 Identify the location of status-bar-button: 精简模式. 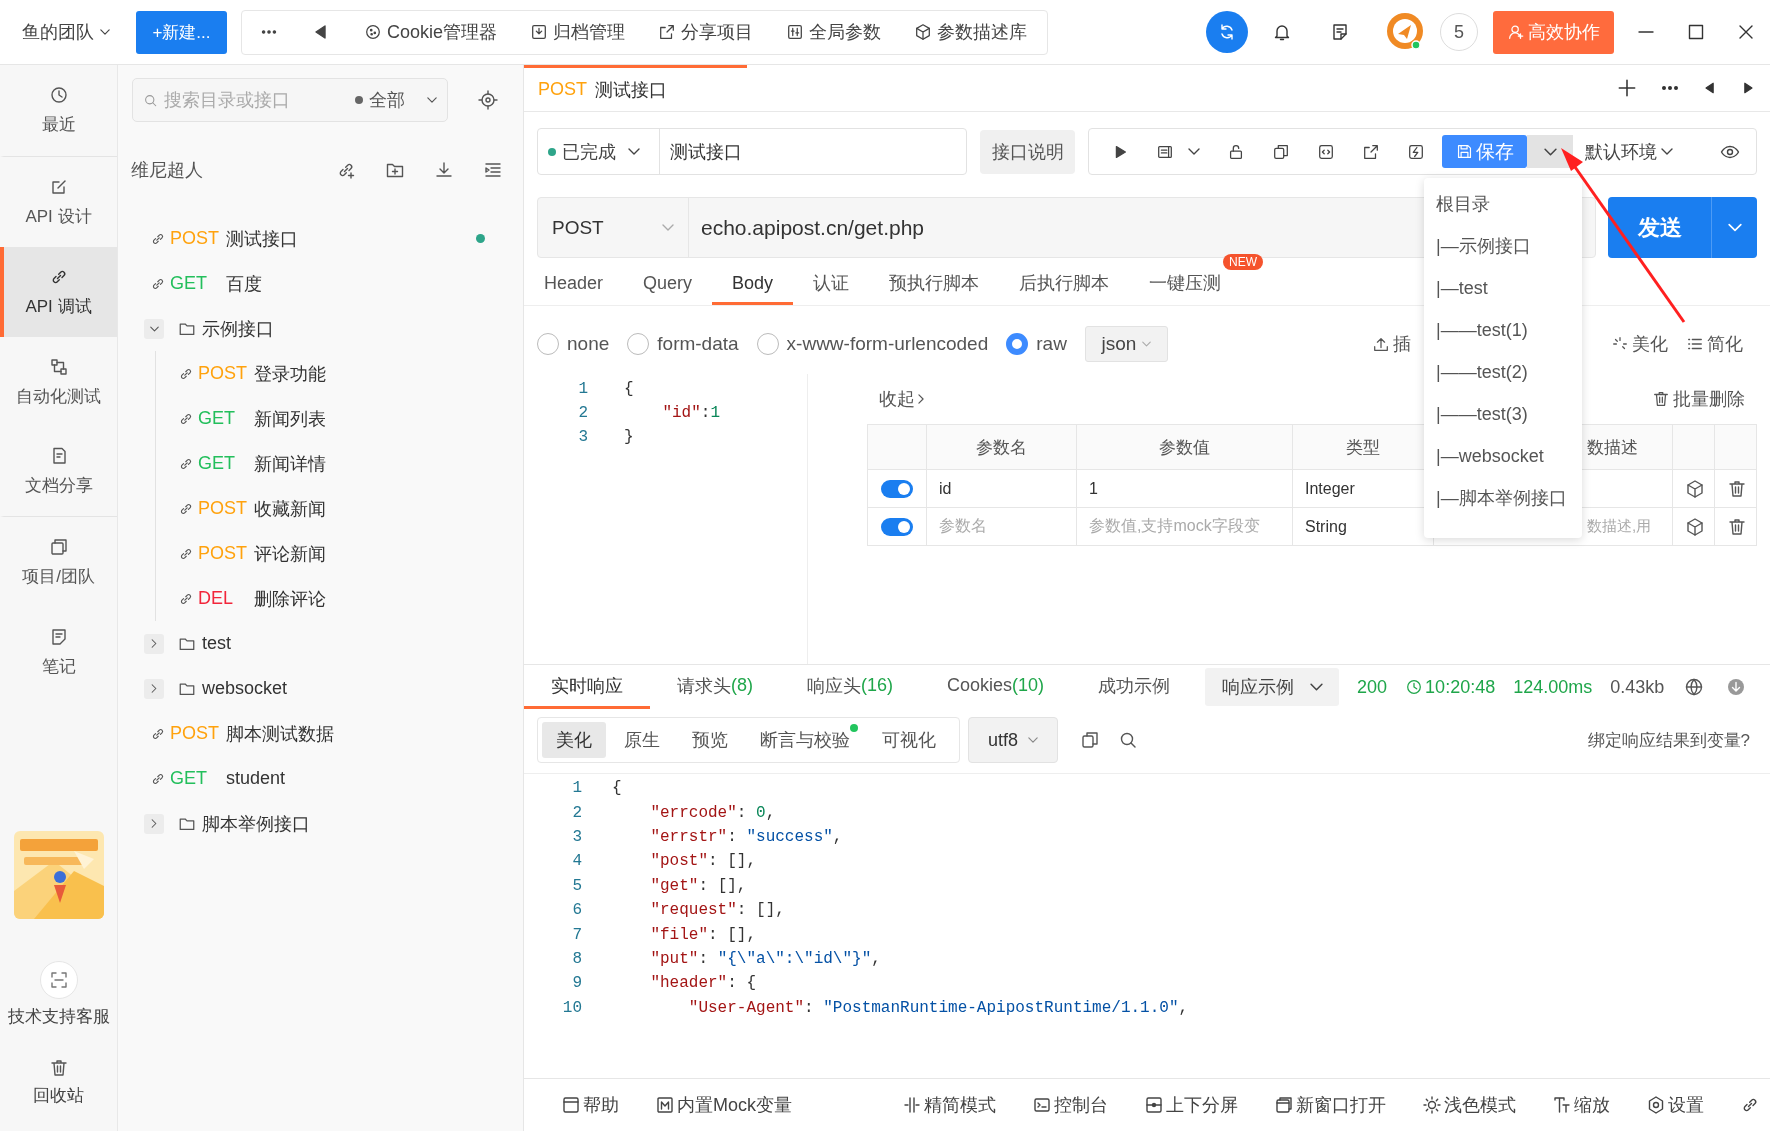
(949, 1105).